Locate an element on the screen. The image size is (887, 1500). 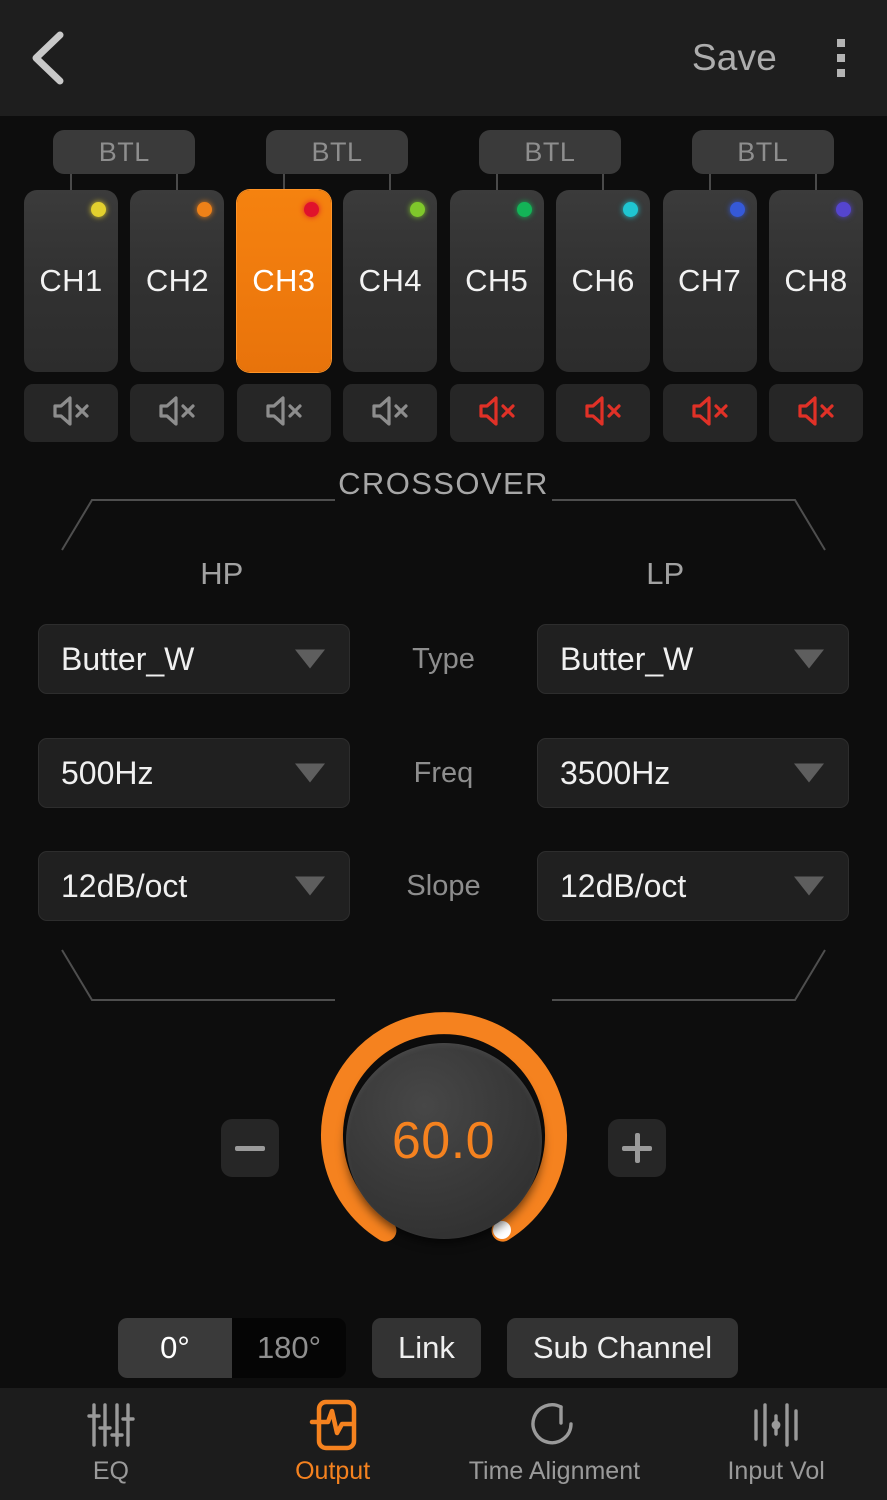
mute-button-ch2 is located at coordinates (177, 413).